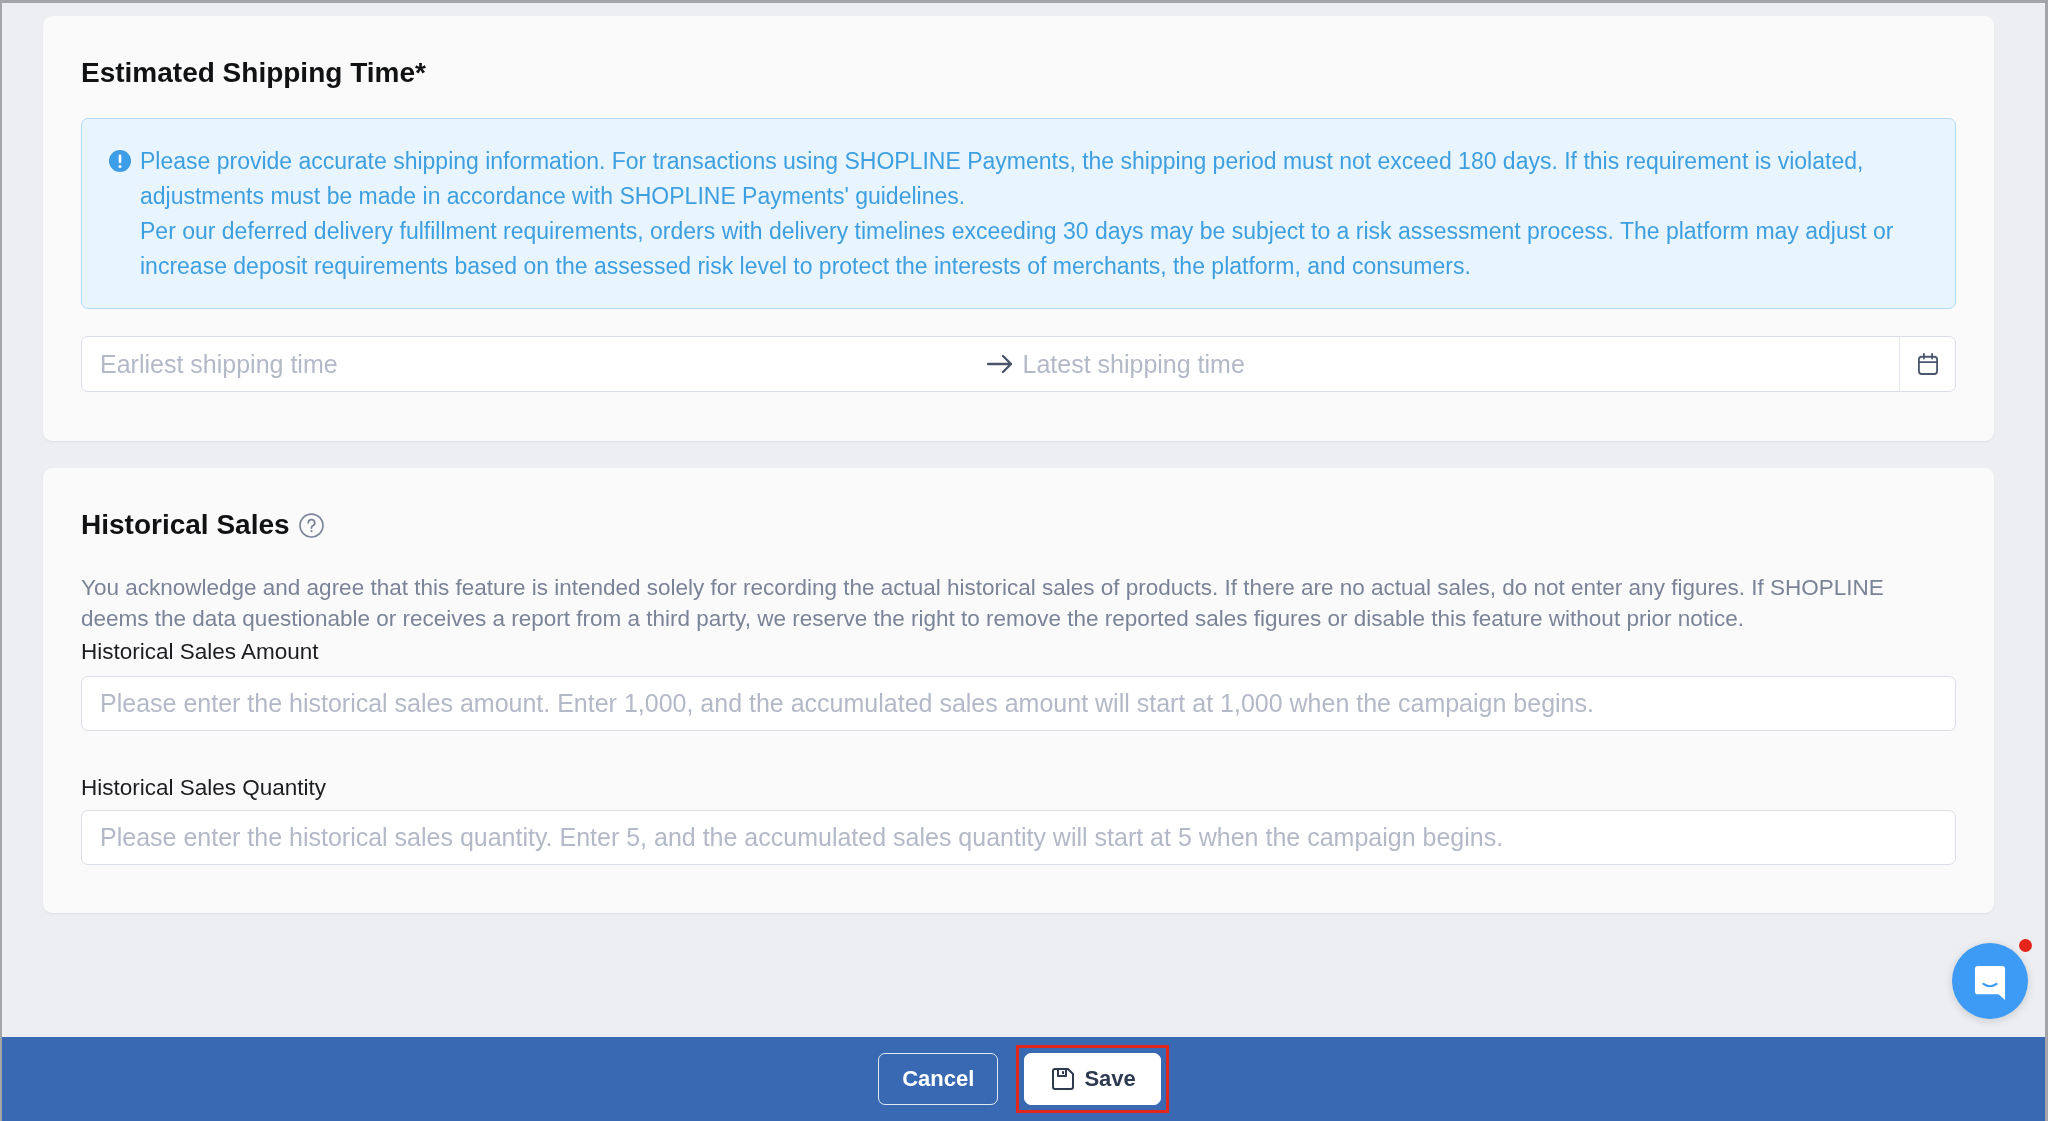 Image resolution: width=2048 pixels, height=1121 pixels. I want to click on calendar-icon, so click(1927, 364).